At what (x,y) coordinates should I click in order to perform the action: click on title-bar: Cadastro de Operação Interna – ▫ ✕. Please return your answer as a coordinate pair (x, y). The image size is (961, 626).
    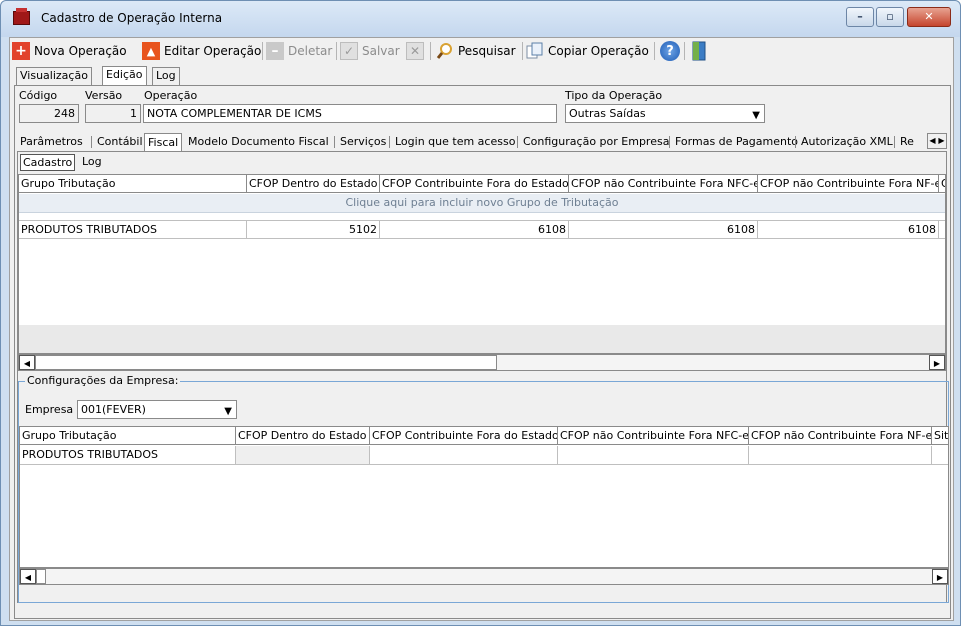
    Looking at the image, I should click on (480, 19).